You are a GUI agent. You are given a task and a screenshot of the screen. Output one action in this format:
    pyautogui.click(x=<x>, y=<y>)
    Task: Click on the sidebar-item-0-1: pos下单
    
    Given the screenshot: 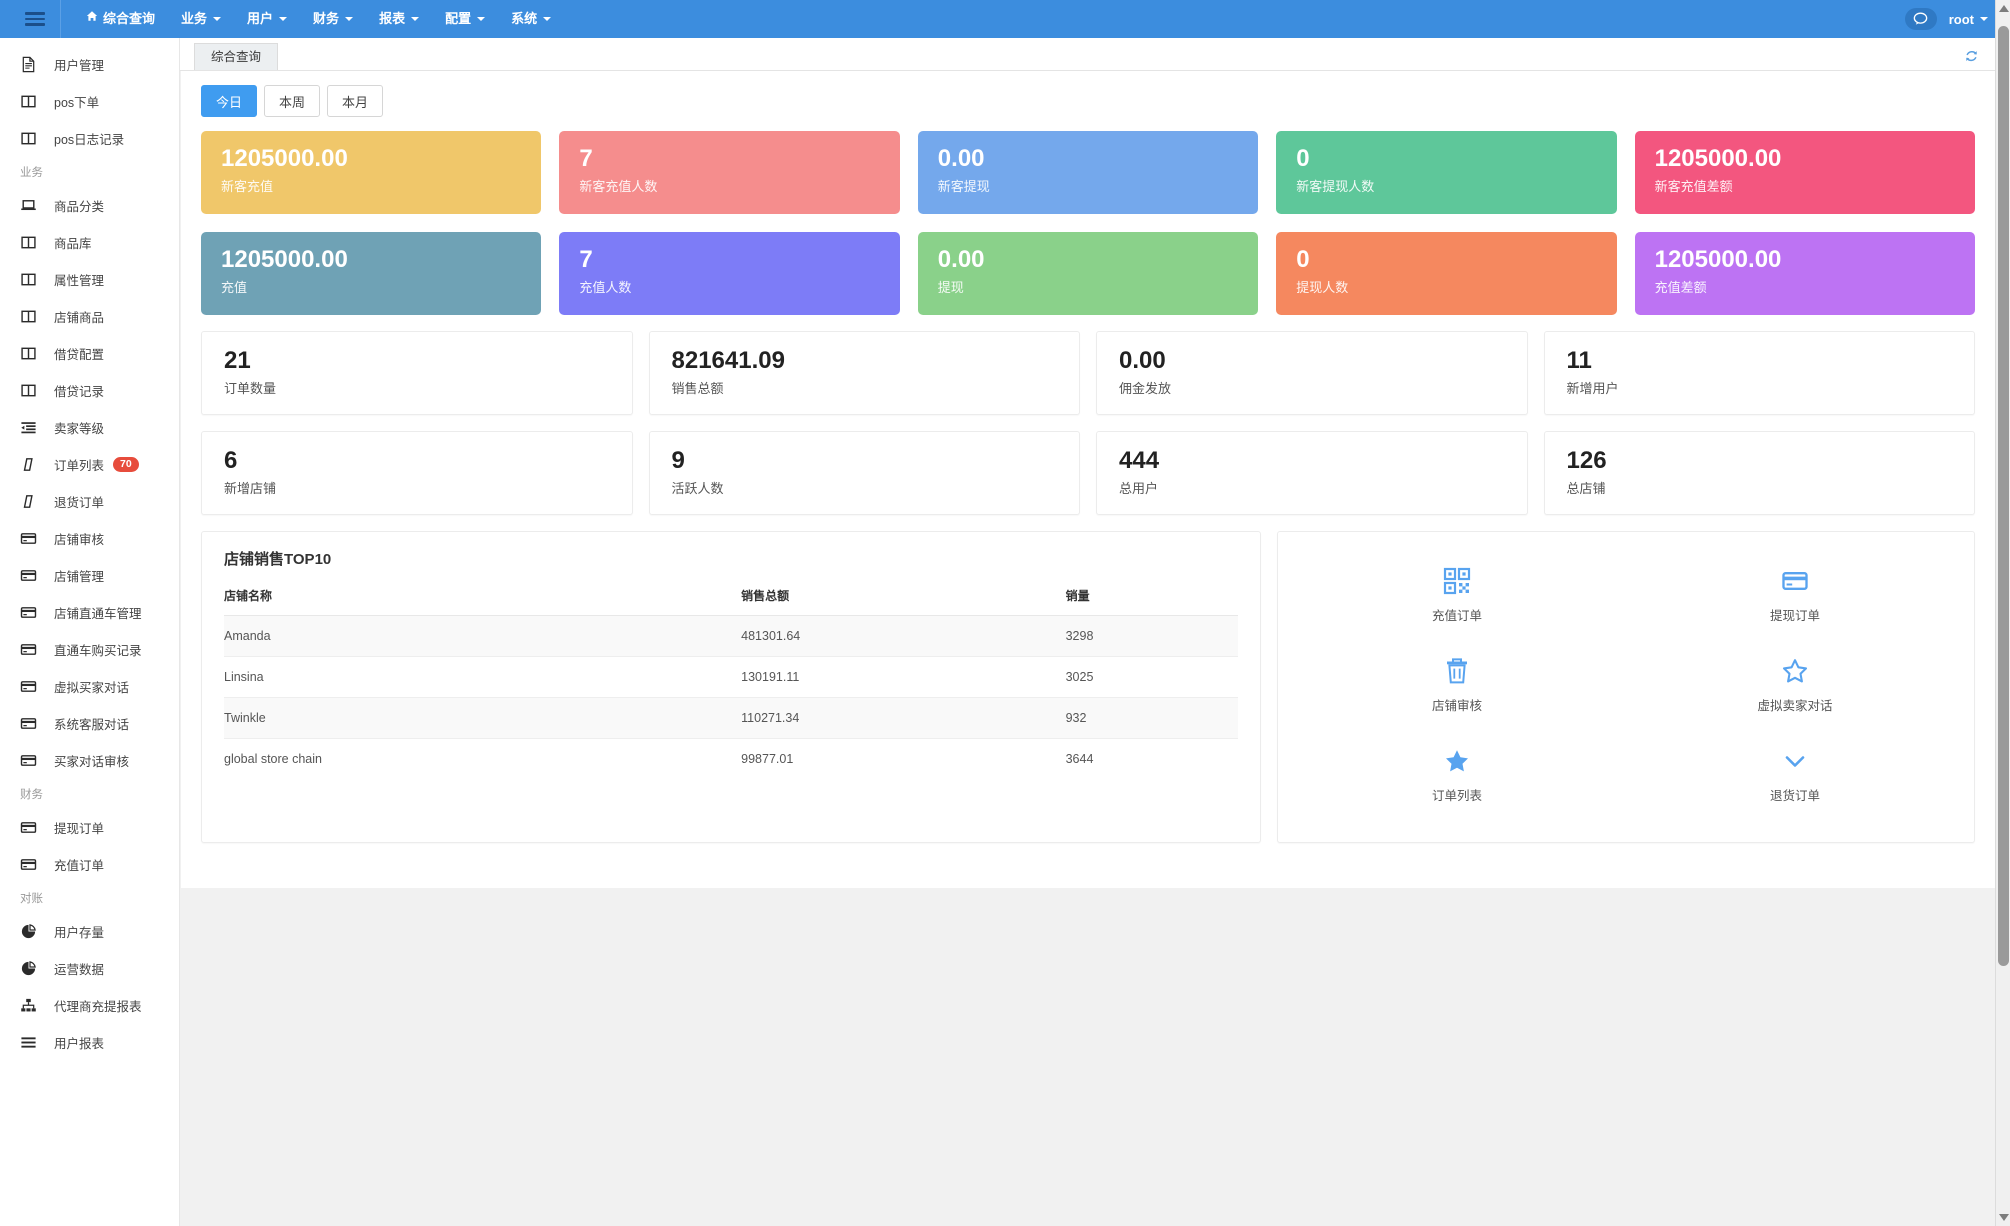 What is the action you would take?
    pyautogui.click(x=89, y=101)
    